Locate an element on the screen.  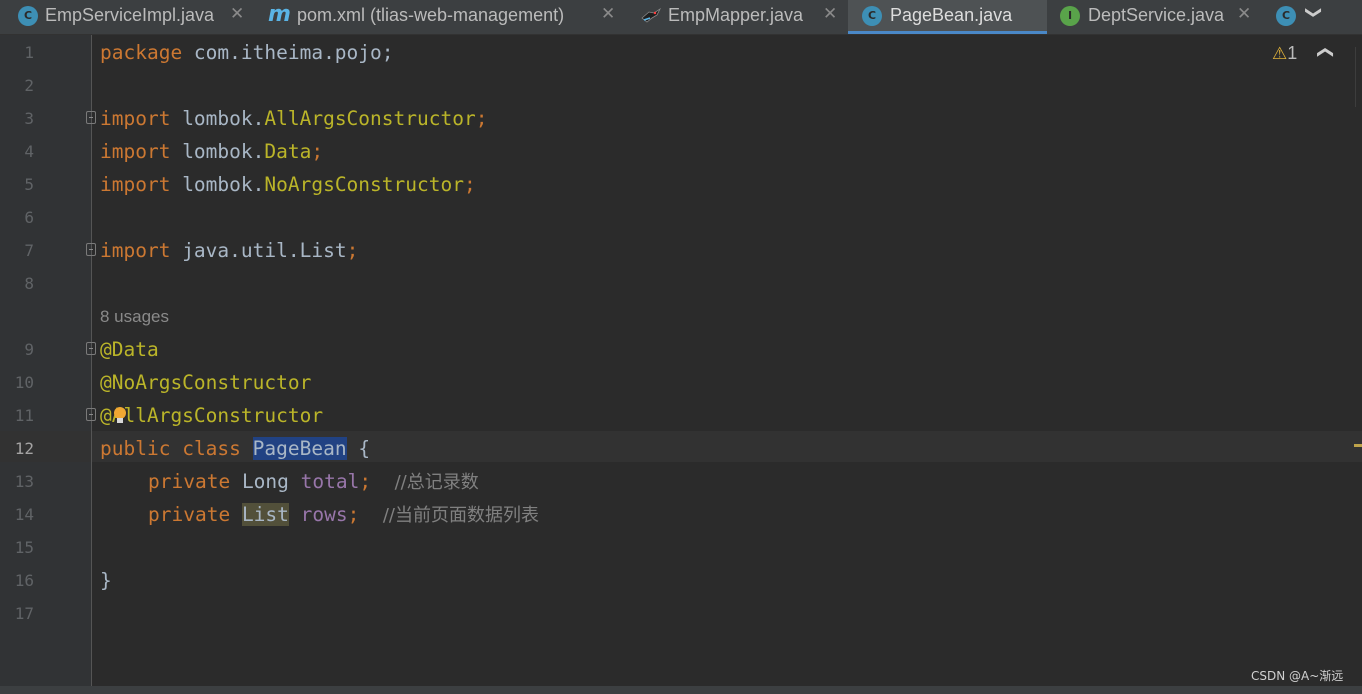
code-line-4: import lombok.Data; is located at coordinates (211, 151).